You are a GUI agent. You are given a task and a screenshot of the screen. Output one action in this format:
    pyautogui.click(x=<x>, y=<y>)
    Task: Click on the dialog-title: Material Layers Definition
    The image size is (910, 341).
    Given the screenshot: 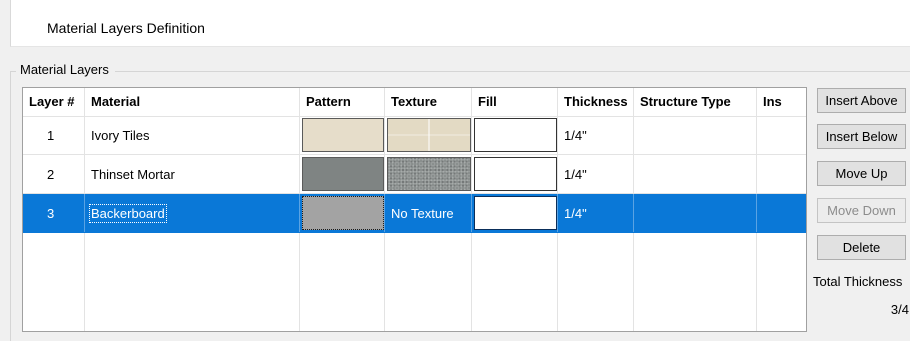 What is the action you would take?
    pyautogui.click(x=126, y=28)
    